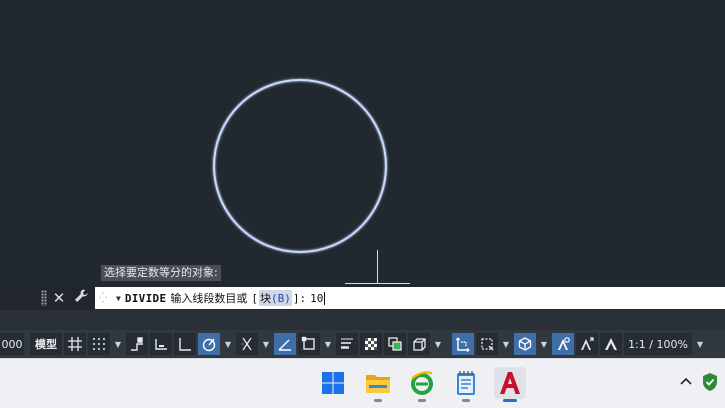 The height and width of the screenshot is (408, 725). Describe the element at coordinates (347, 344) in the screenshot. I see `lineweight-icon` at that location.